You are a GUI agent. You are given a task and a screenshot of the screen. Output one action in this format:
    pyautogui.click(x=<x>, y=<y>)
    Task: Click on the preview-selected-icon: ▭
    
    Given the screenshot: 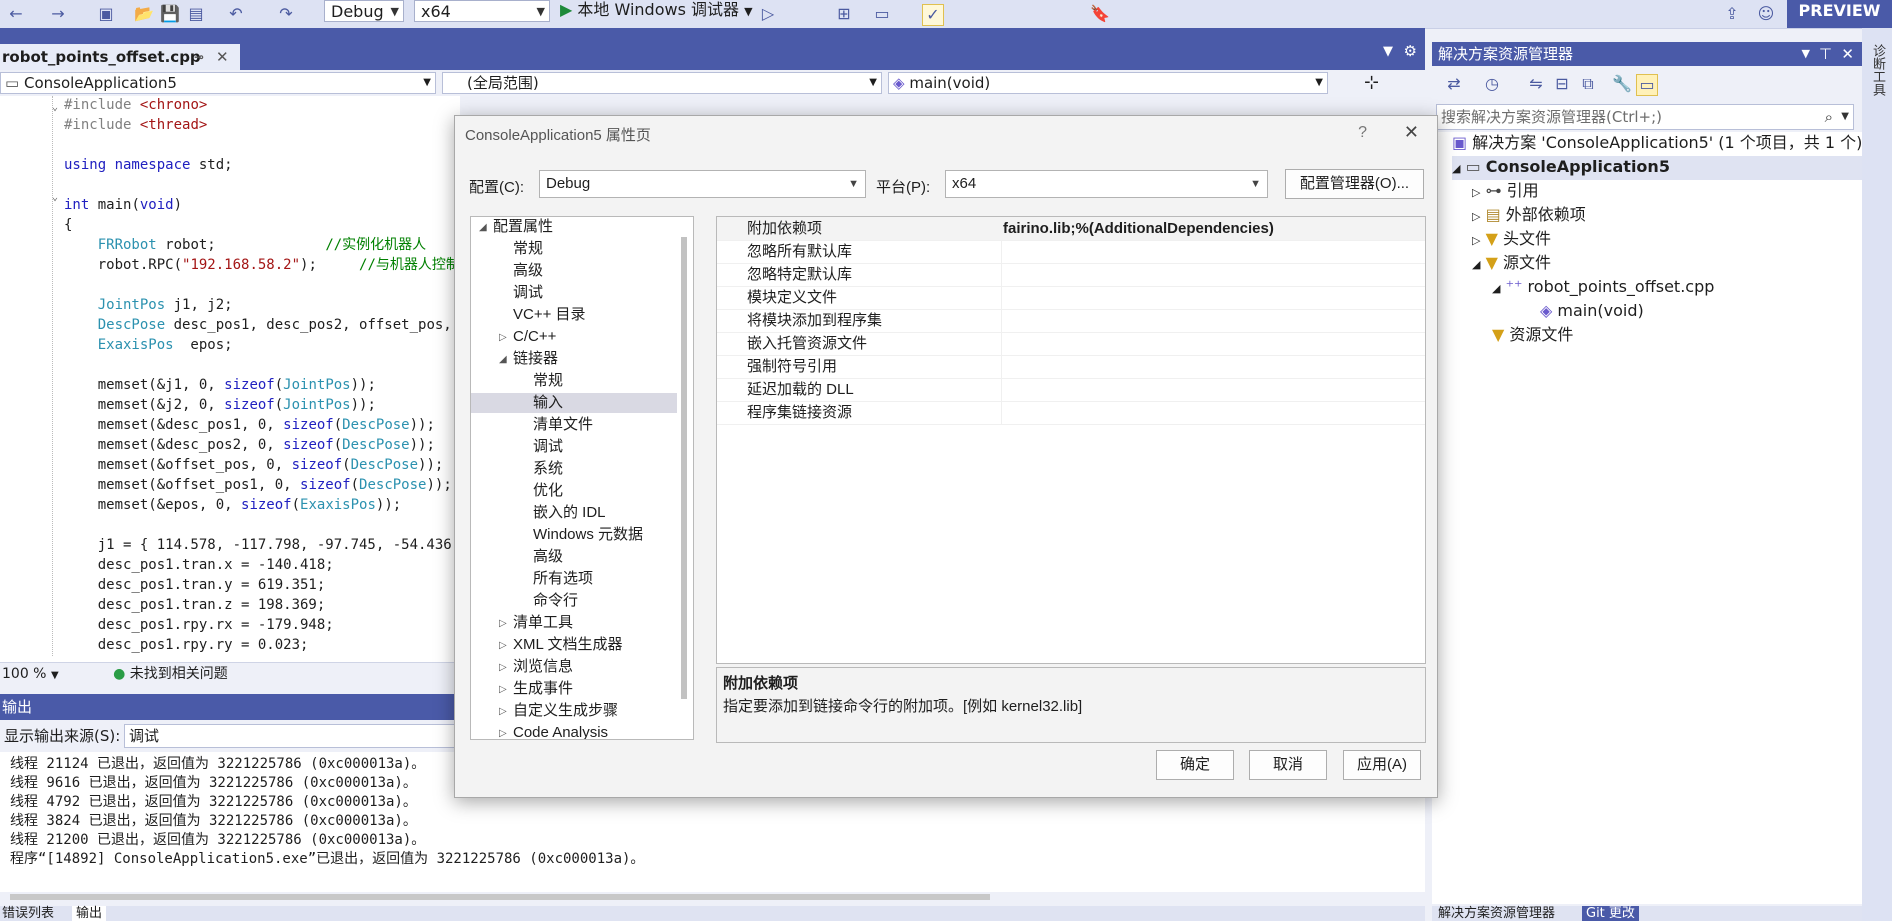 What is the action you would take?
    pyautogui.click(x=1647, y=85)
    